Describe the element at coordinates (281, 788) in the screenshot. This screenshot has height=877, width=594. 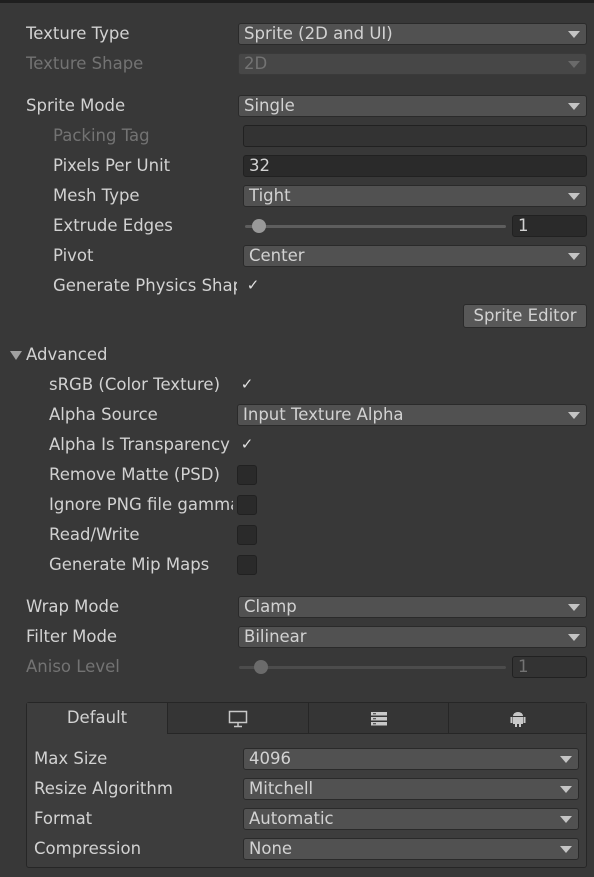
I see `resize-algorithm-value: Mitchell` at that location.